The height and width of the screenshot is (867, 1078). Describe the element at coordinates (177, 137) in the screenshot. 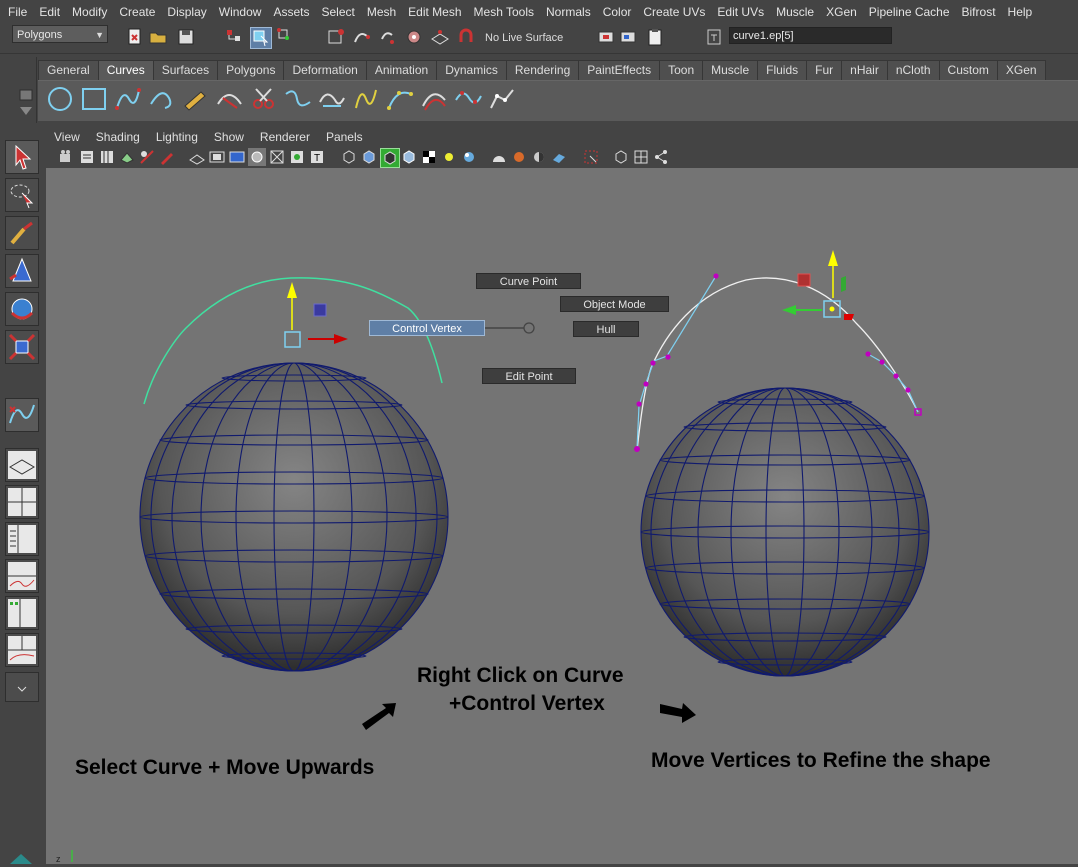

I see `panel-menu-lighting: Lighting` at that location.